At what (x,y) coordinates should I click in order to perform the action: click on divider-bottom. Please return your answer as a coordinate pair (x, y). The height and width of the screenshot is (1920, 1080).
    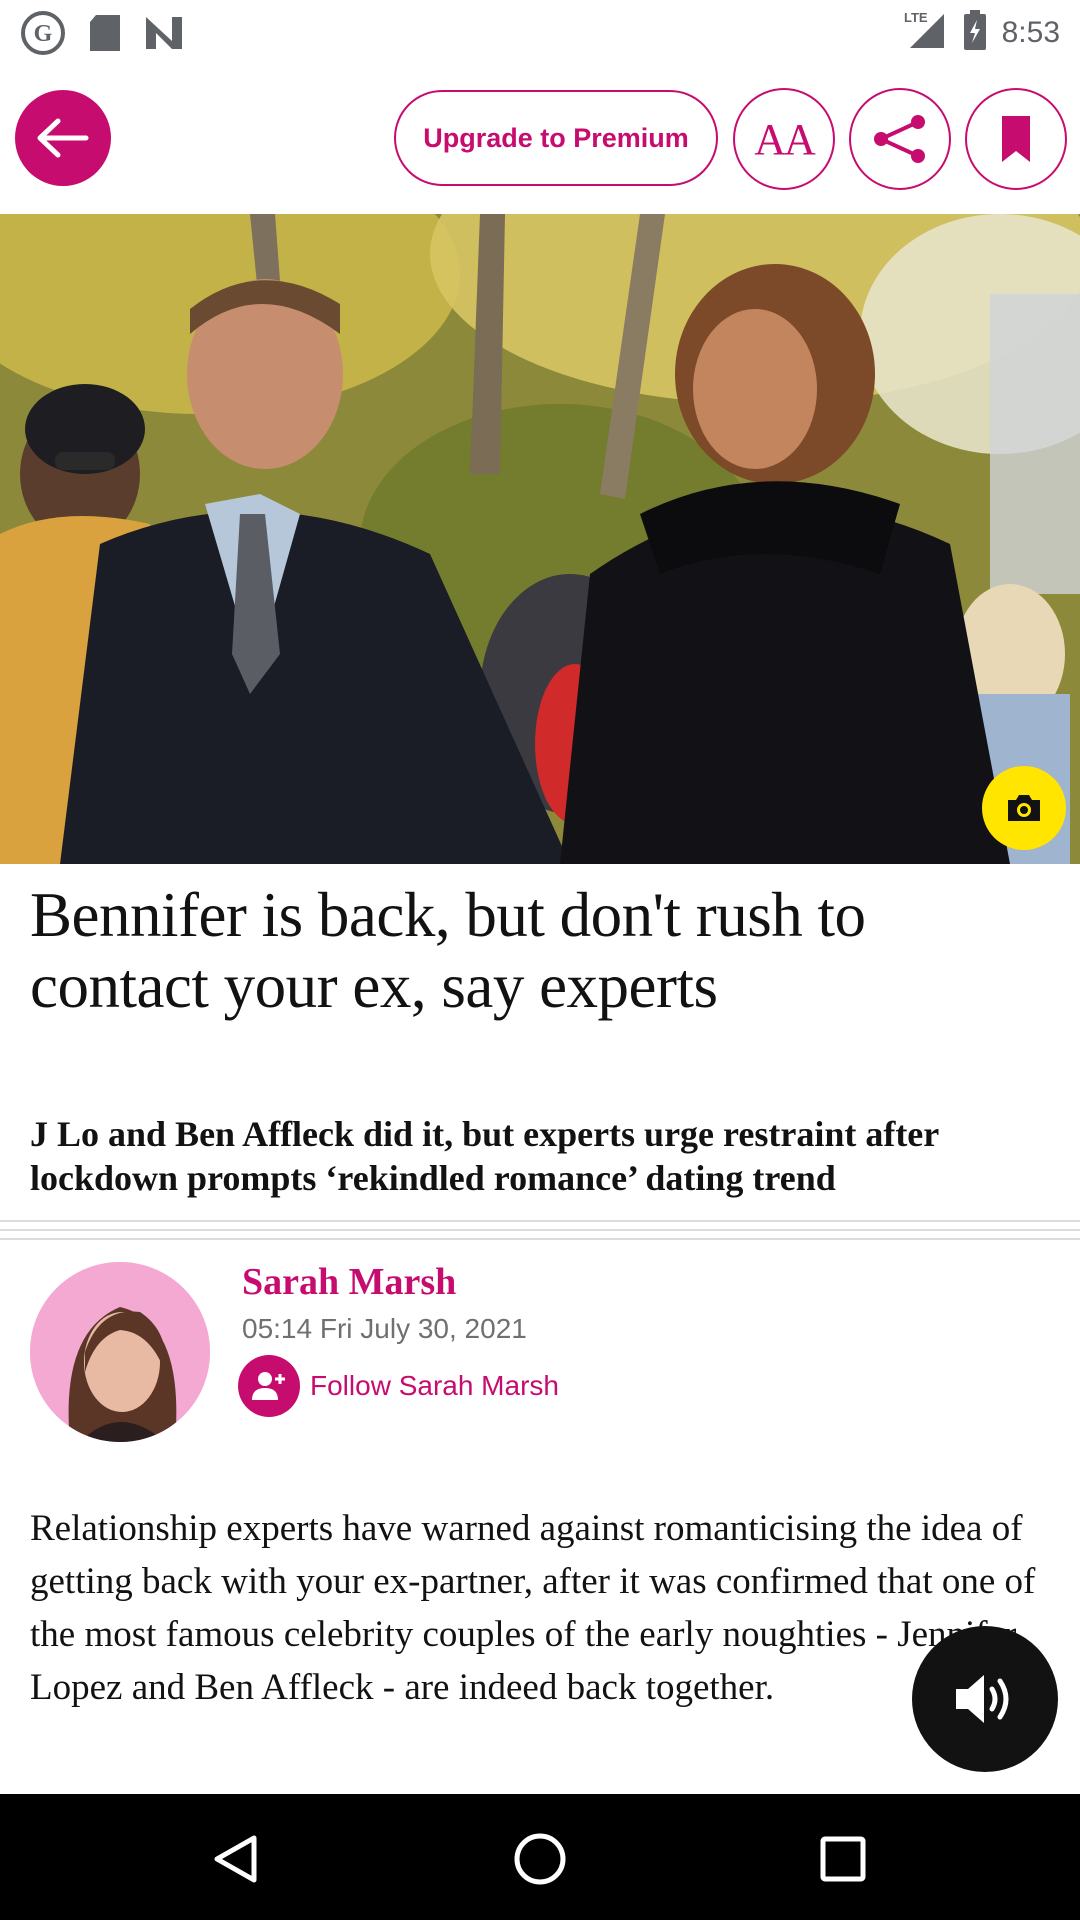
    Looking at the image, I should click on (540, 1239).